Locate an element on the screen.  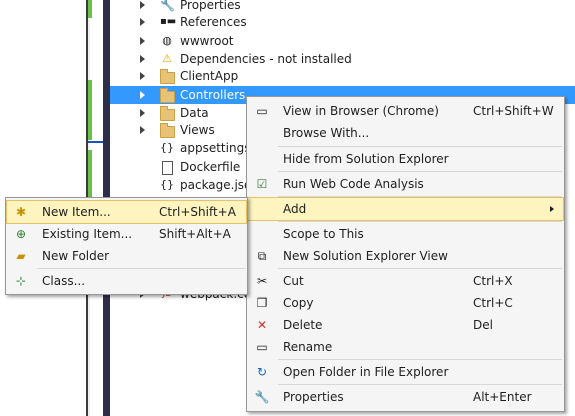
tree-item-label: wwwroot is located at coordinates (207, 41).